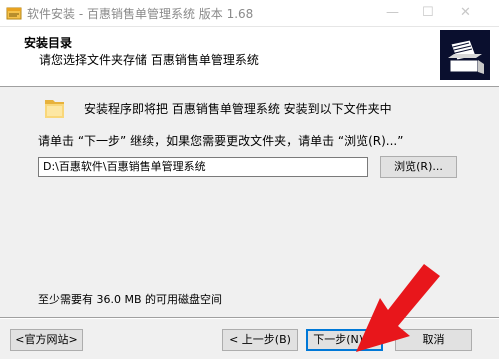  Describe the element at coordinates (260, 340) in the screenshot. I see `back-button: < 上一步(B)` at that location.